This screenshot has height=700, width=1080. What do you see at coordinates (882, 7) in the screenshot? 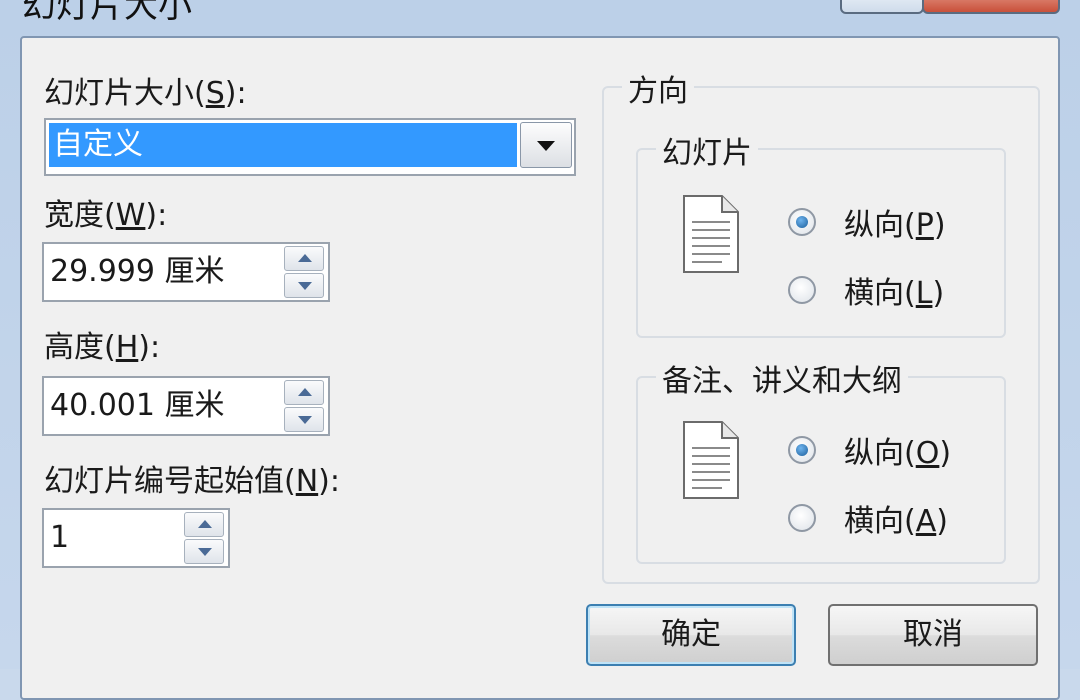
I see `minimize-button` at bounding box center [882, 7].